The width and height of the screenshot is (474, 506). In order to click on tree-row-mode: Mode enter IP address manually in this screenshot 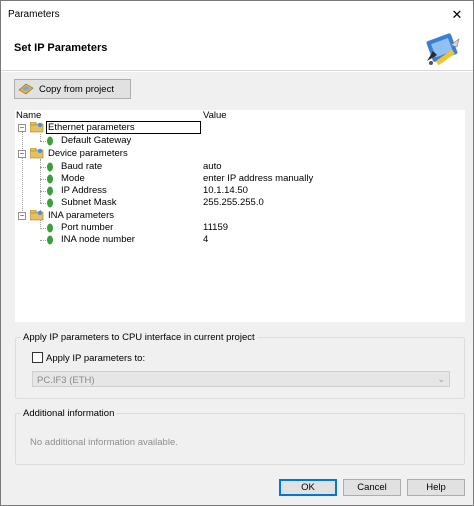, I will do `click(240, 179)`.